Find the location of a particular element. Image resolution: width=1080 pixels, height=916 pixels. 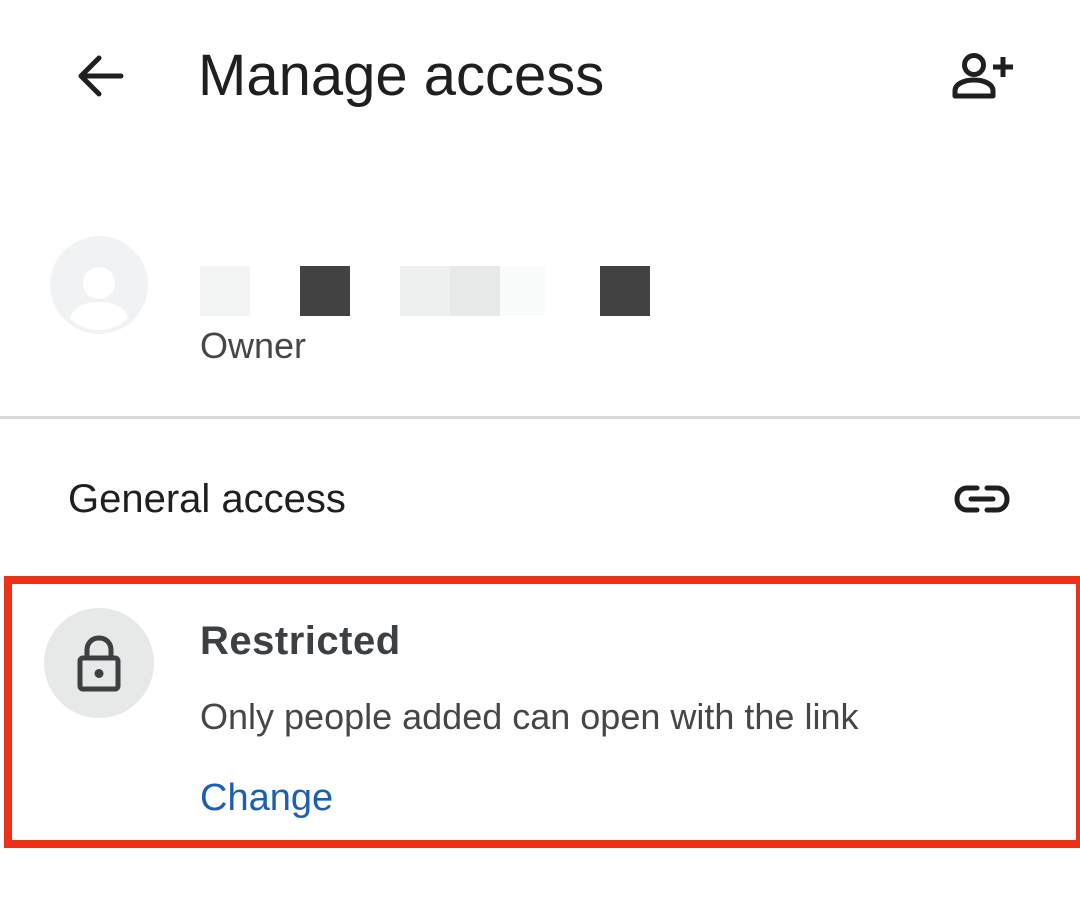

change-access-link: Change is located at coordinates (266, 798).